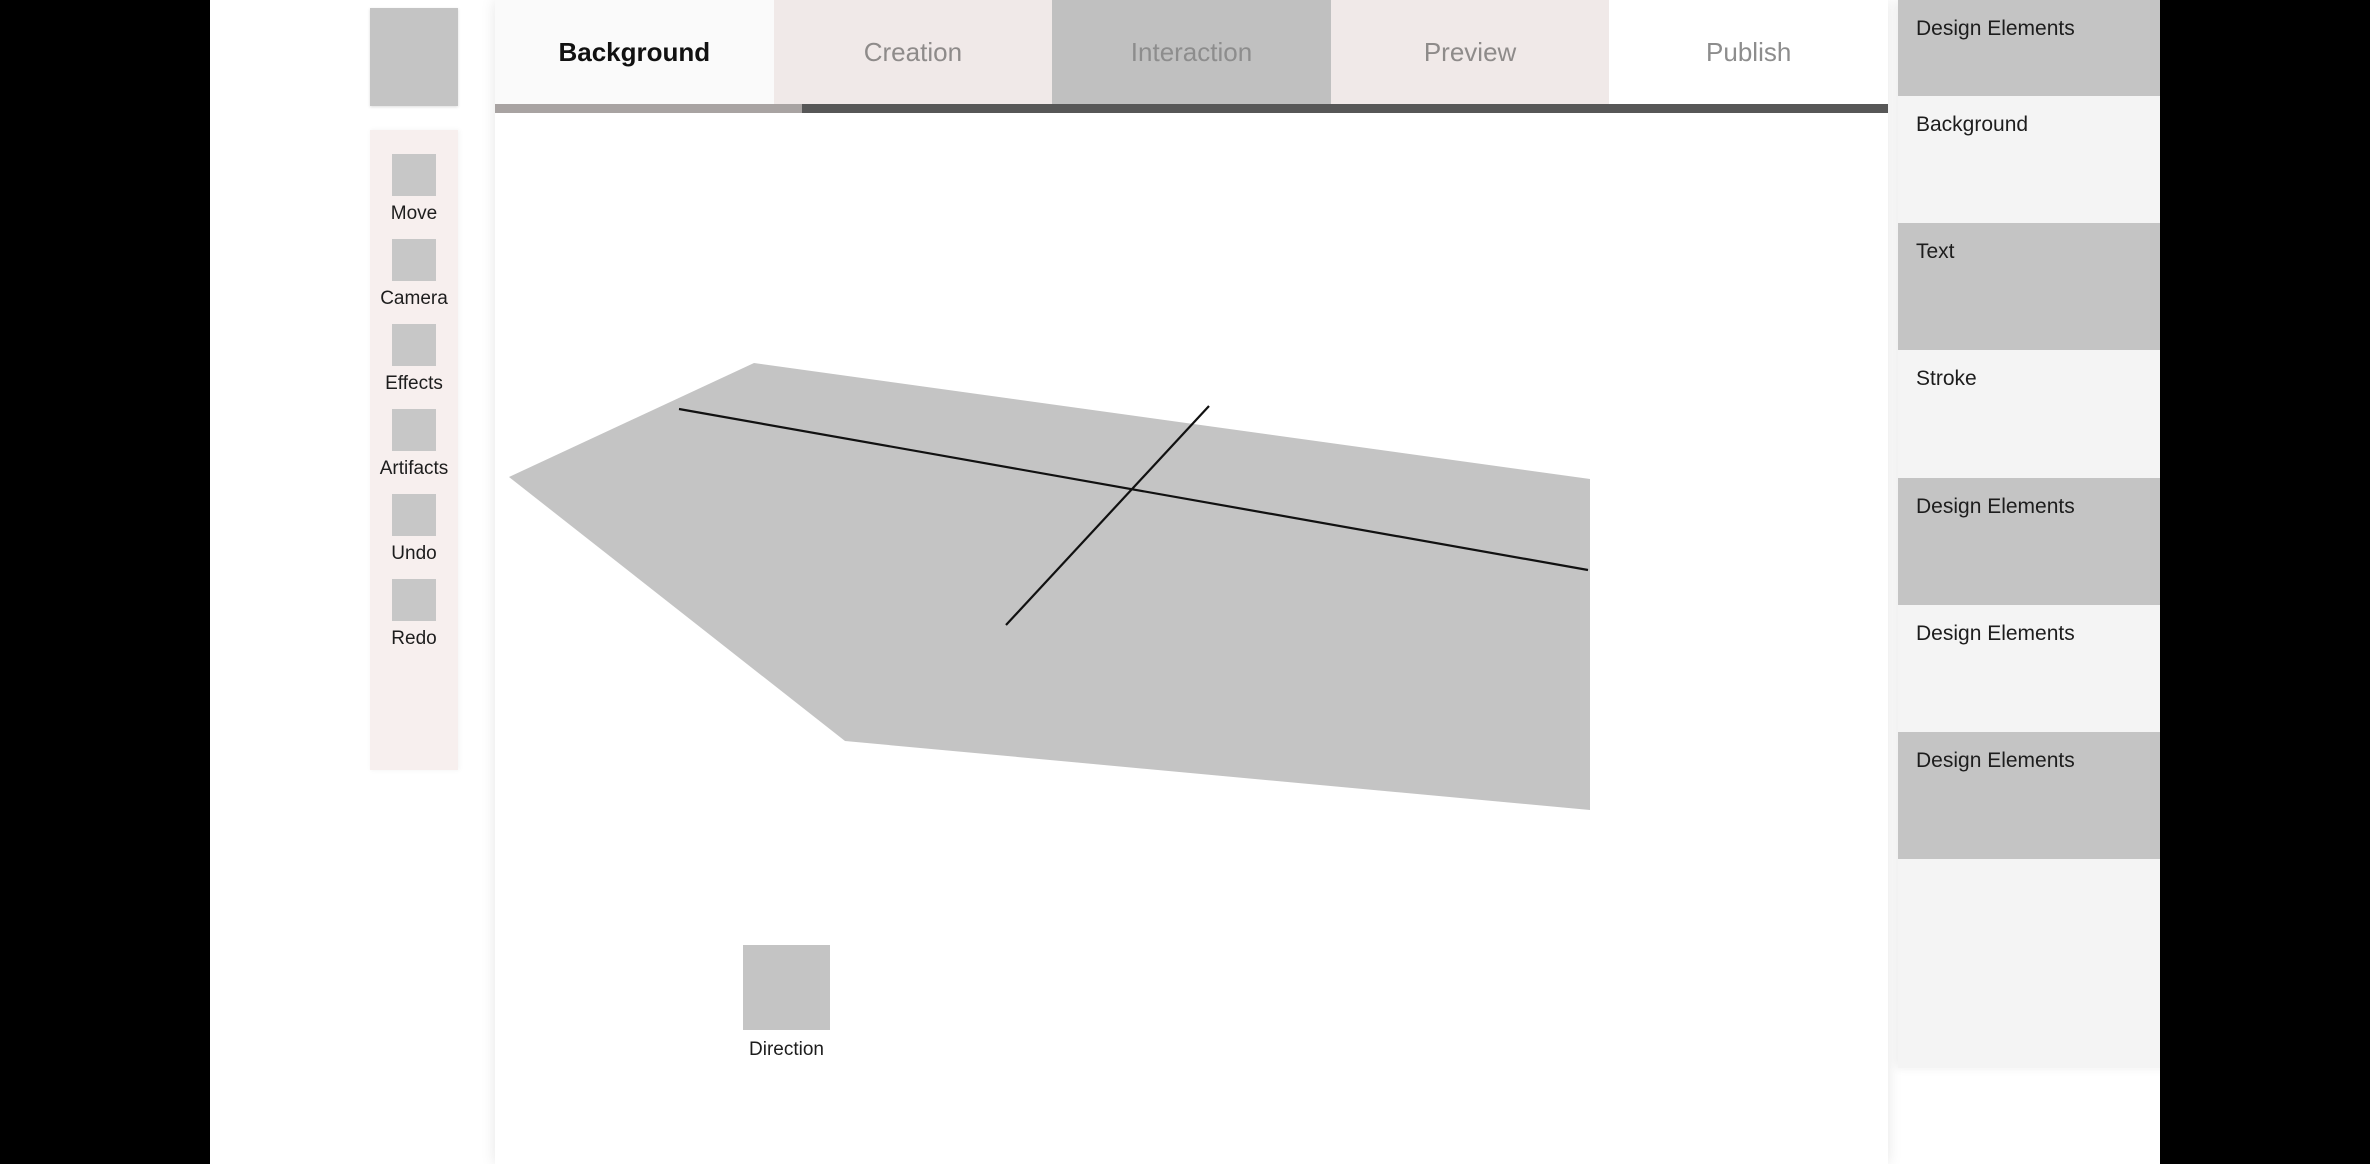 The width and height of the screenshot is (2370, 1164). I want to click on tool-item-undo: Undo, so click(414, 528).